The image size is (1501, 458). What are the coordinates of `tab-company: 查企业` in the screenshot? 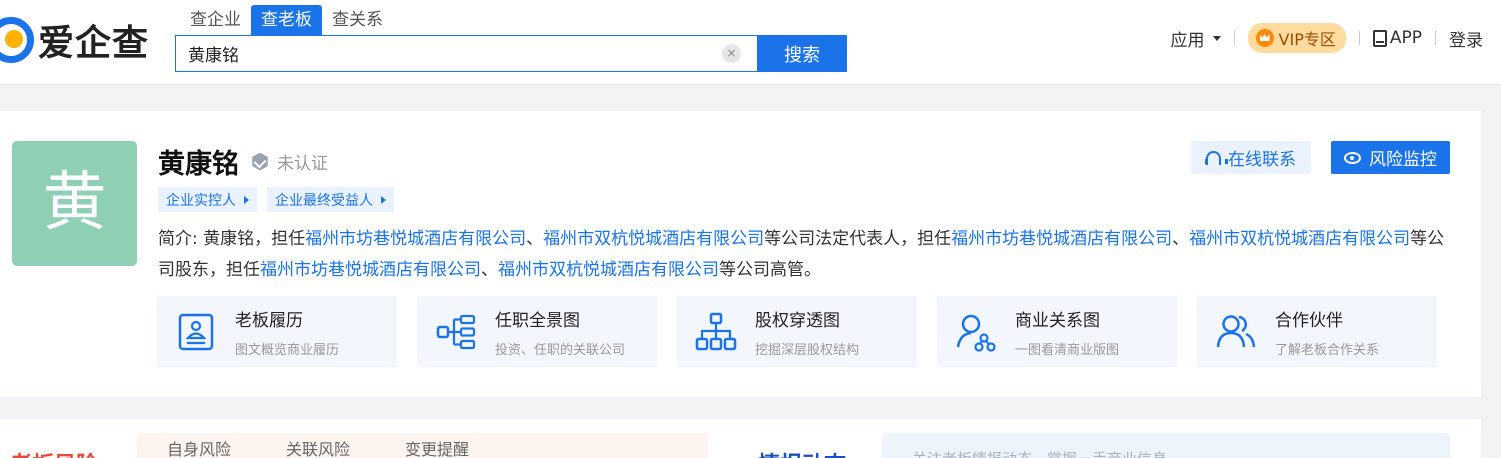 It's located at (215, 20).